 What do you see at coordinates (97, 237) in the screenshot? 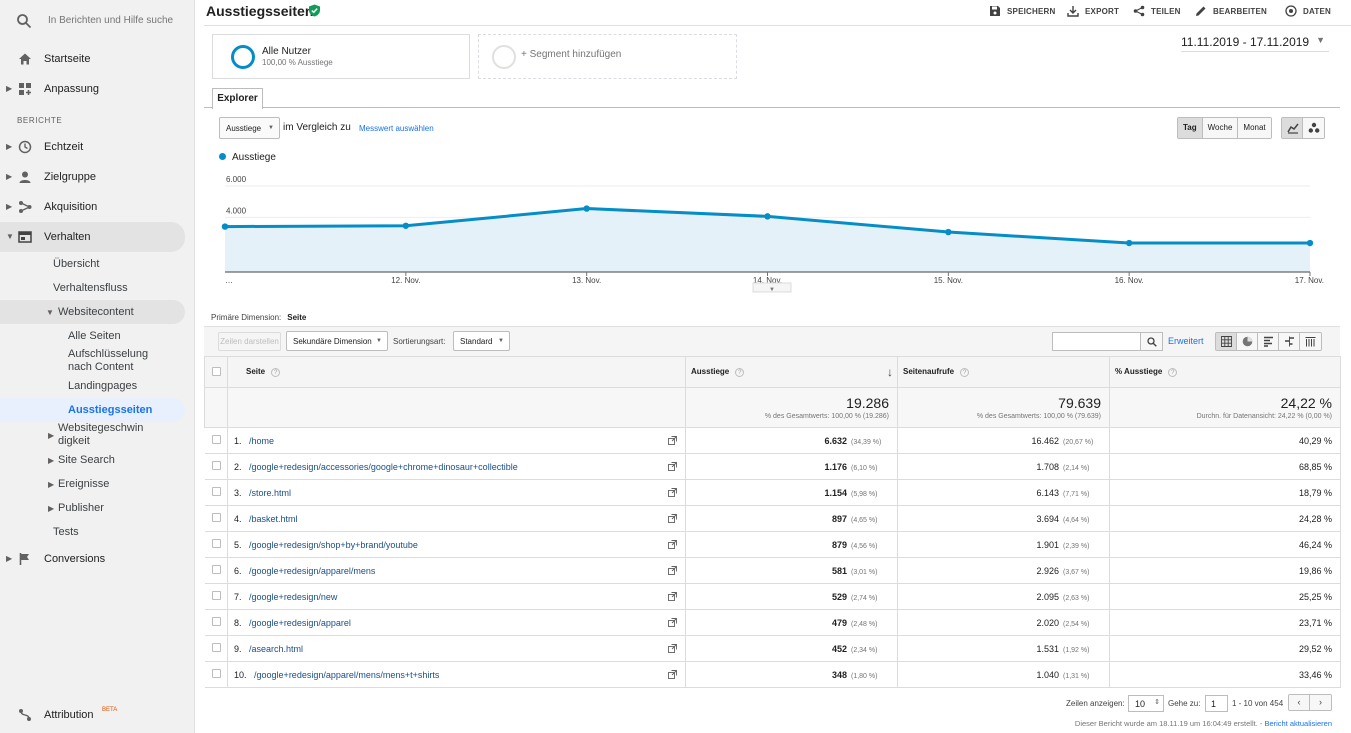
I see `sidebar-item-behavior: ▼ Verhalten` at bounding box center [97, 237].